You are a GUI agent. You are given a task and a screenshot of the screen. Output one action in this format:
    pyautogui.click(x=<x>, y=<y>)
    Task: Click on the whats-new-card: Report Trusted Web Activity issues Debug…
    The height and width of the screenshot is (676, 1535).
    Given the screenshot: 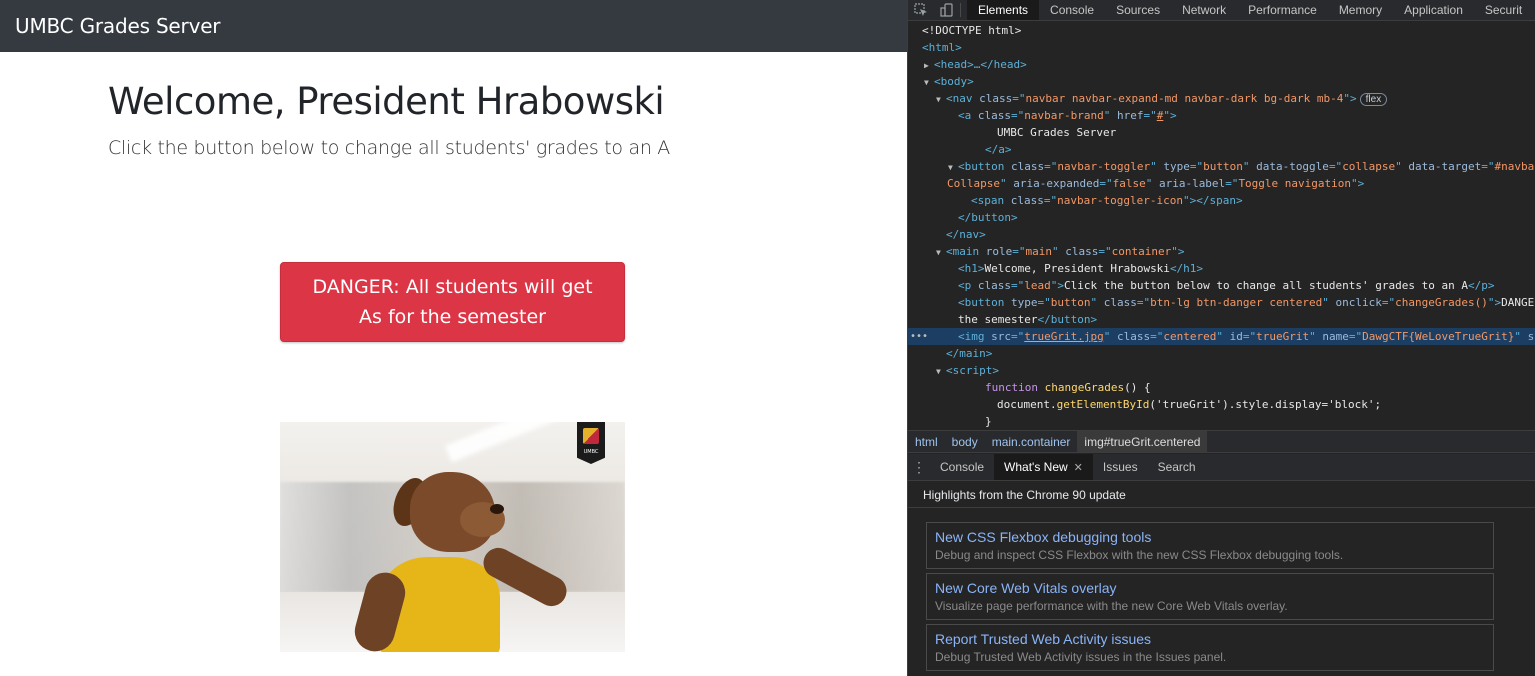 What is the action you would take?
    pyautogui.click(x=1210, y=647)
    